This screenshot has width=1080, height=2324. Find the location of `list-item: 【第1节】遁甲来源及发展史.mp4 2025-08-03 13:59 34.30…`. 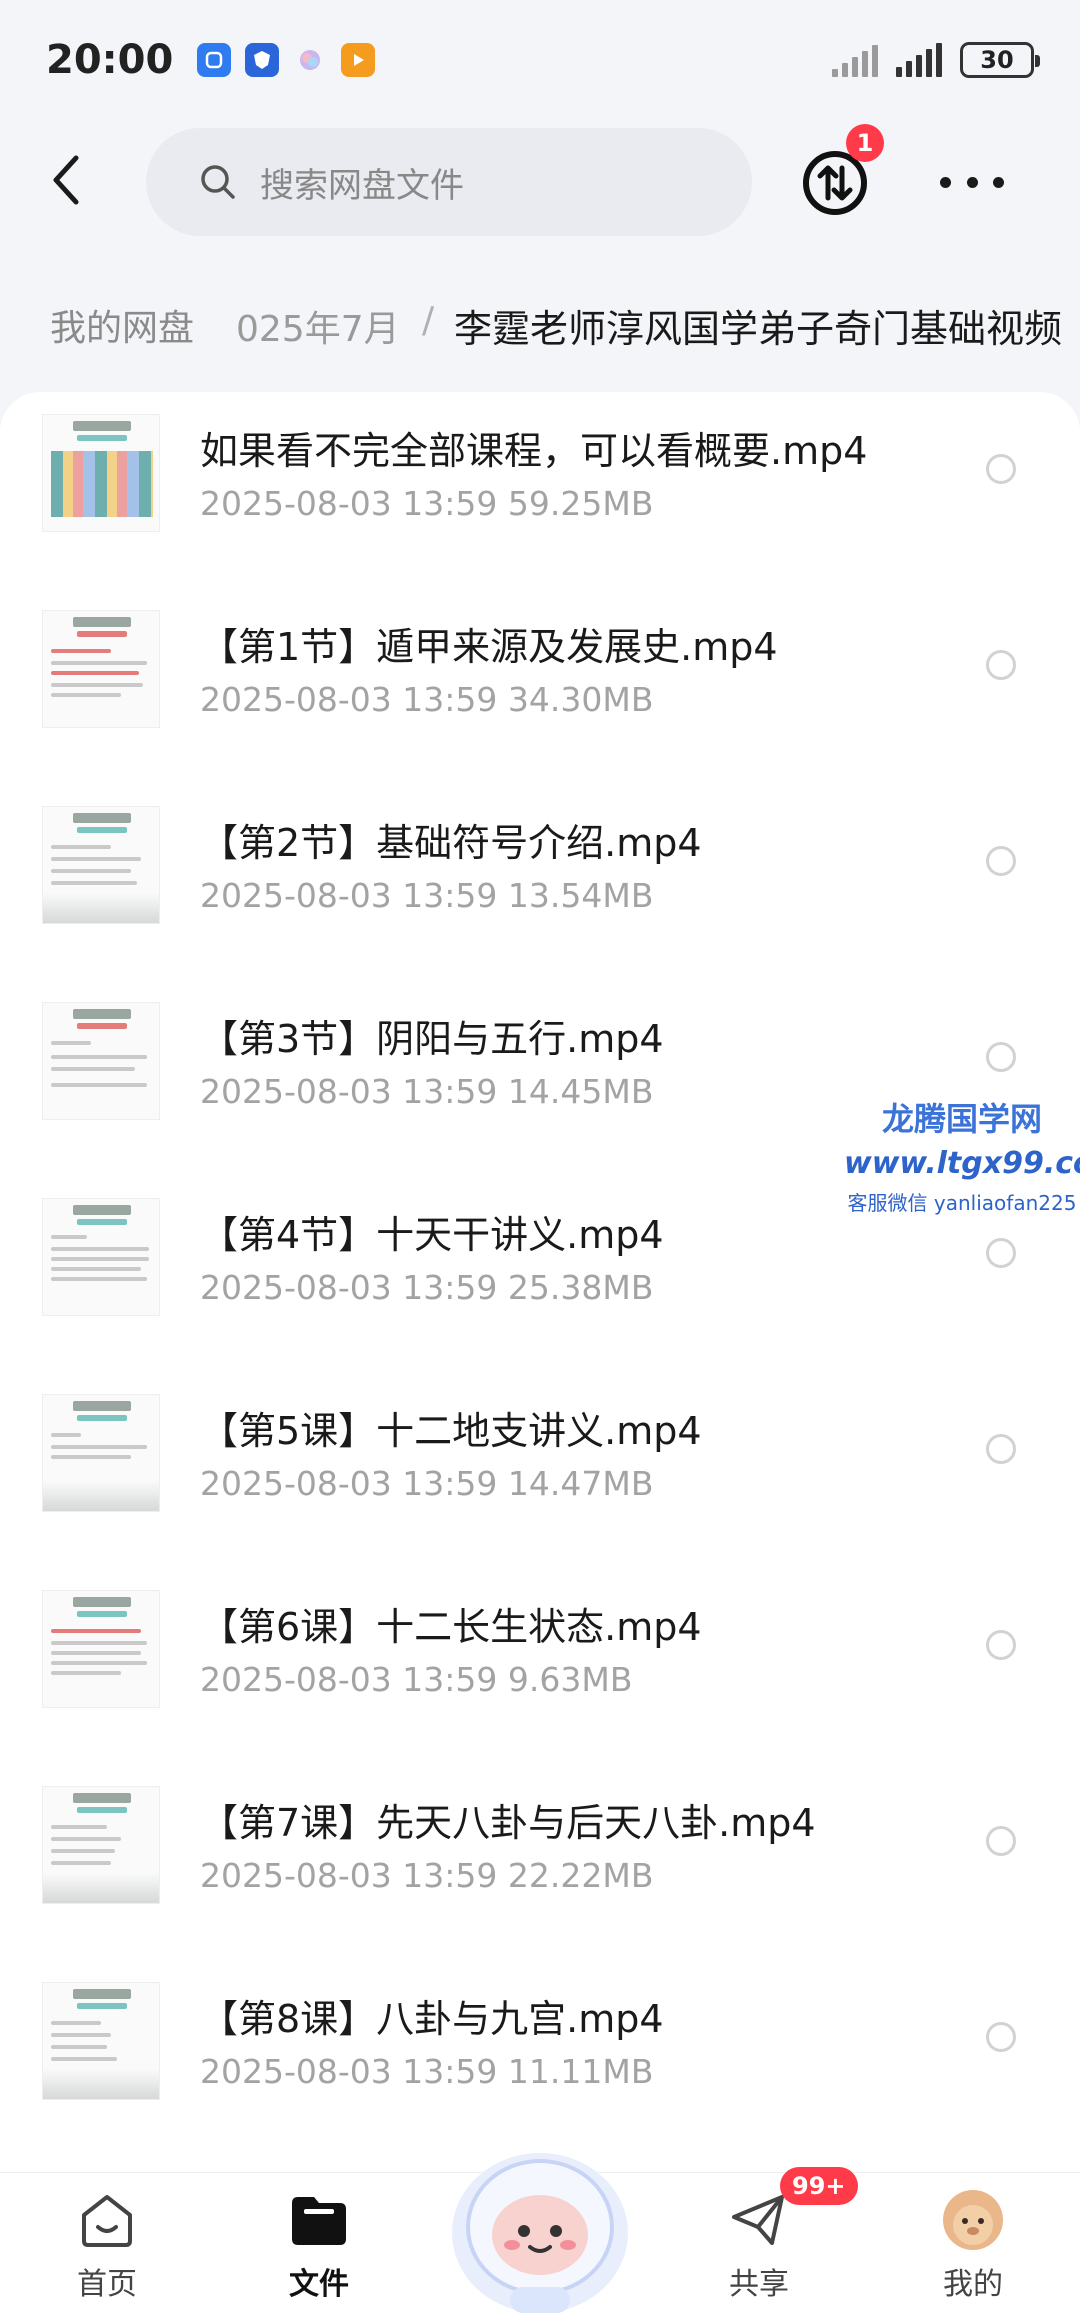

list-item: 【第1节】遁甲来源及发展史.mp4 2025-08-03 13:59 34.30… is located at coordinates (540, 686).